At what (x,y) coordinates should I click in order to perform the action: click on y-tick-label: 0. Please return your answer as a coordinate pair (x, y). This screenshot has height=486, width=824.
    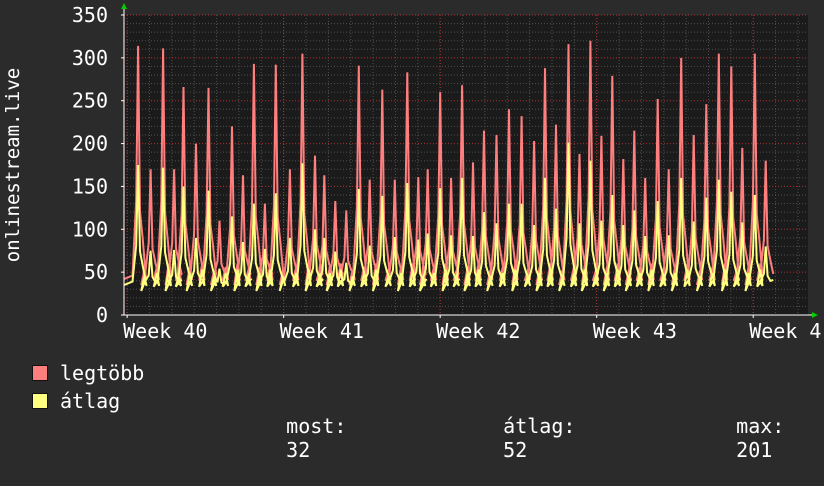
    Looking at the image, I should click on (102, 315).